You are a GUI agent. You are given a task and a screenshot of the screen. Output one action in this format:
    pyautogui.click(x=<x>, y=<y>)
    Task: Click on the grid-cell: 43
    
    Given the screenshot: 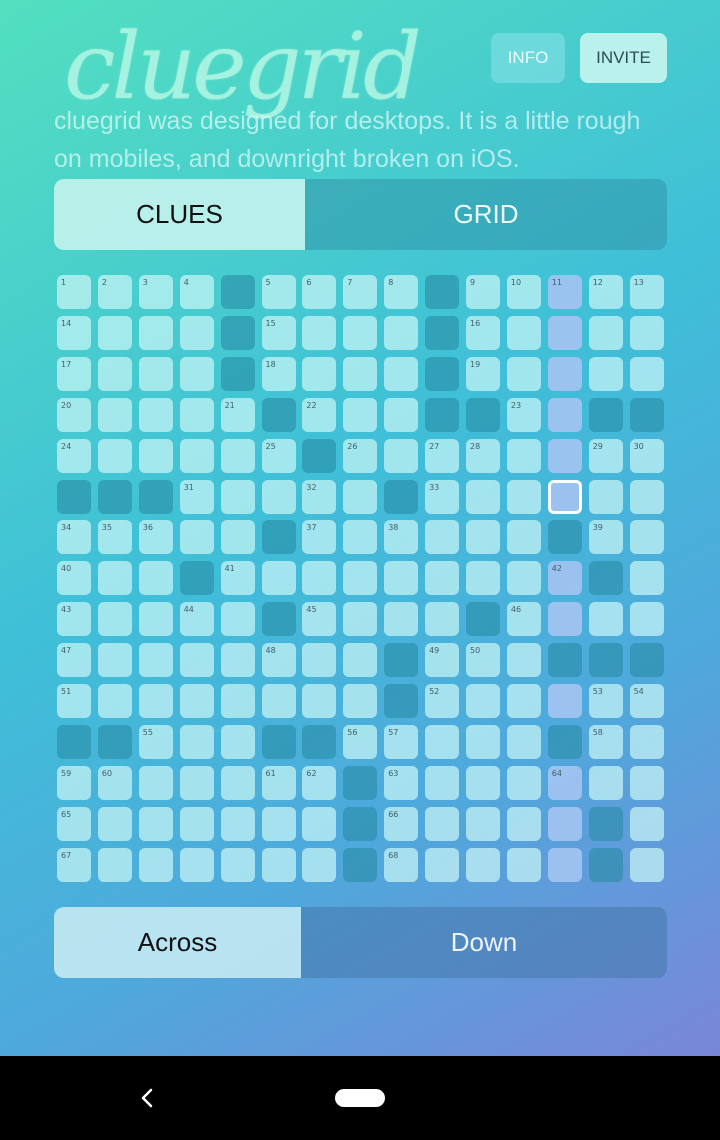 What is the action you would take?
    pyautogui.click(x=74, y=619)
    